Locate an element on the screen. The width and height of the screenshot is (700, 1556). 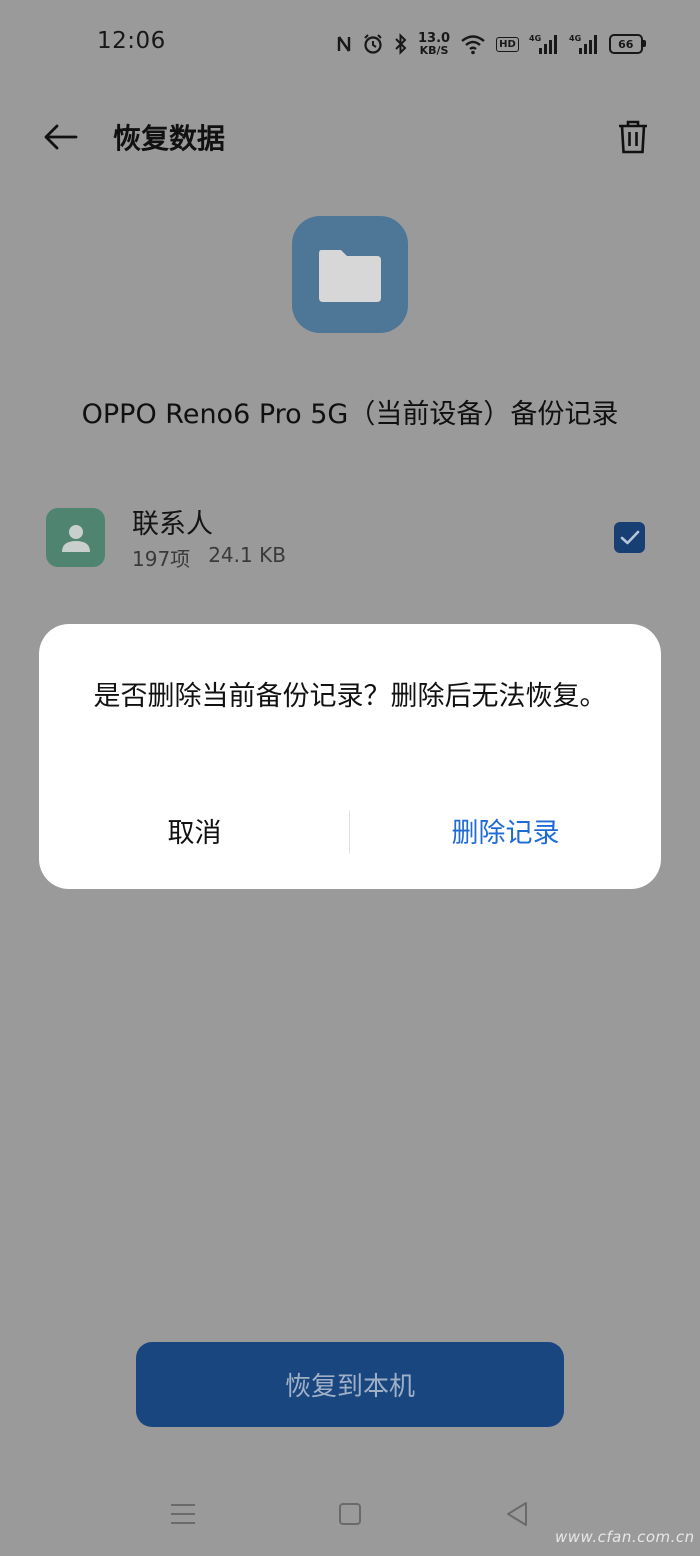
home-square-icon is located at coordinates (350, 1514).